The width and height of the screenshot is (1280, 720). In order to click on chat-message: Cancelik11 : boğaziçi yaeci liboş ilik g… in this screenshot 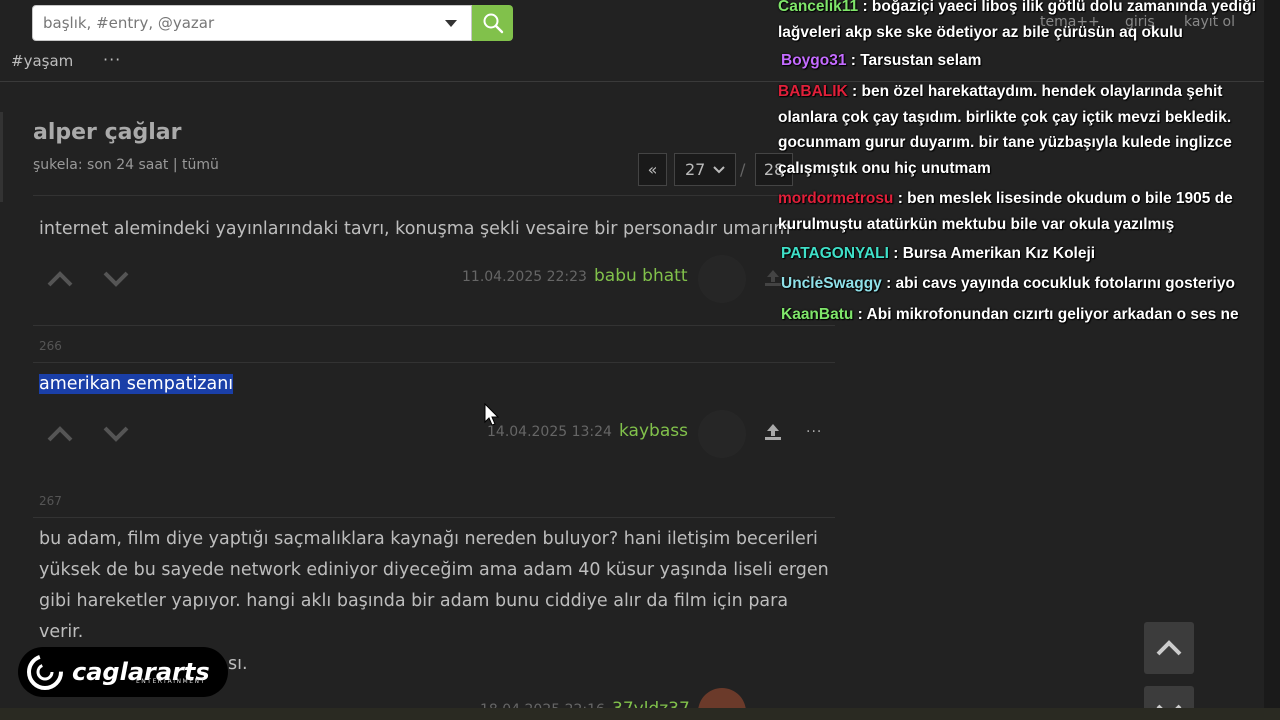, I will do `click(1028, 22)`.